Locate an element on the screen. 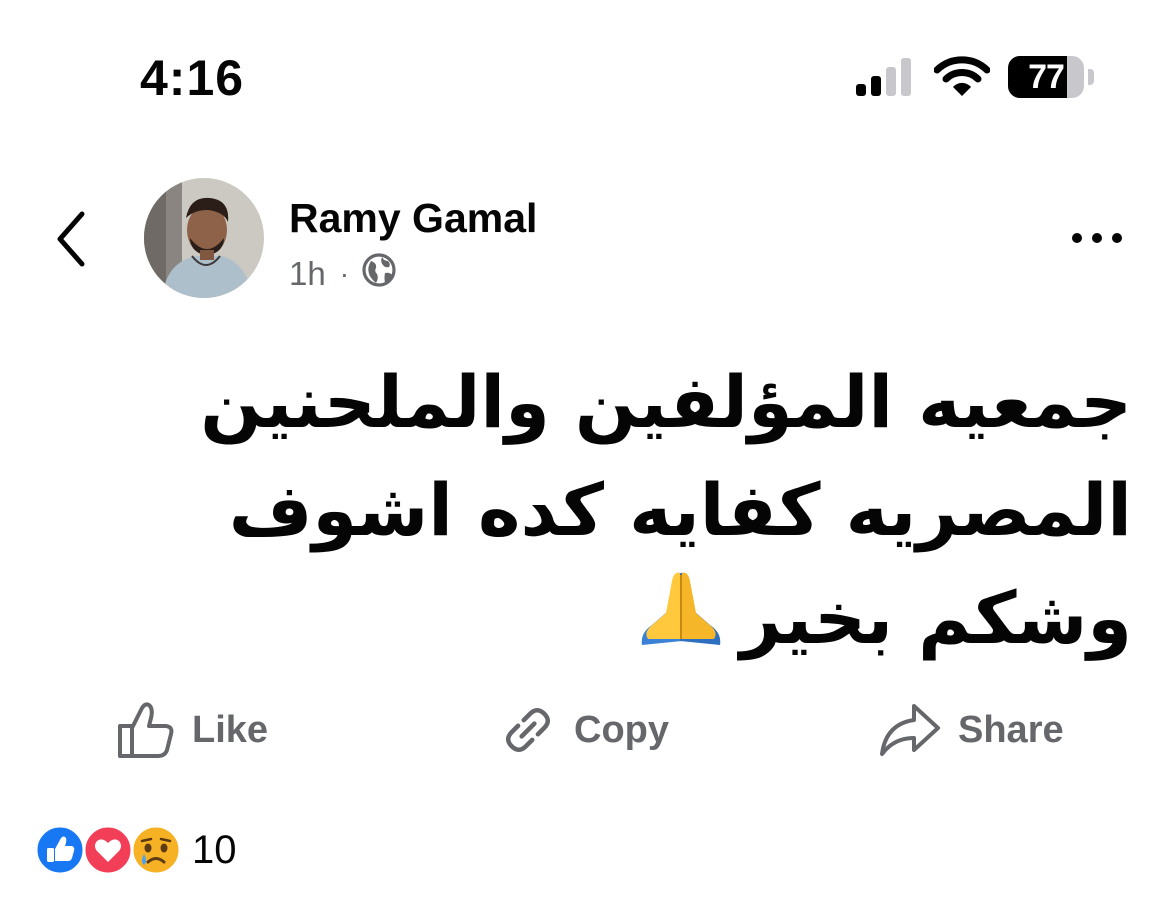 Image resolution: width=1170 pixels, height=923 pixels. love-reaction-icon is located at coordinates (108, 852).